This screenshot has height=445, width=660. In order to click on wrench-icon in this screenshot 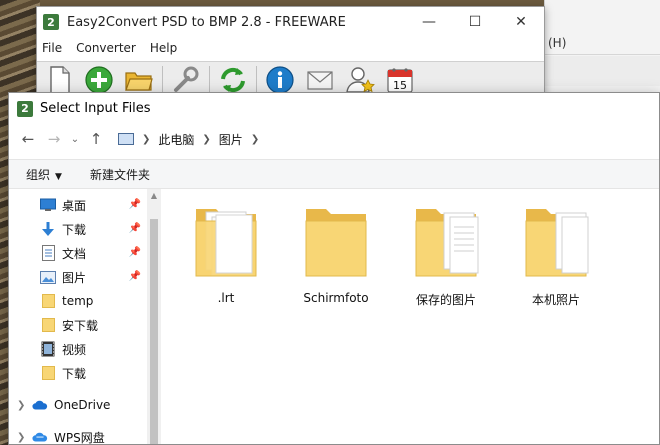, I will do `click(186, 79)`.